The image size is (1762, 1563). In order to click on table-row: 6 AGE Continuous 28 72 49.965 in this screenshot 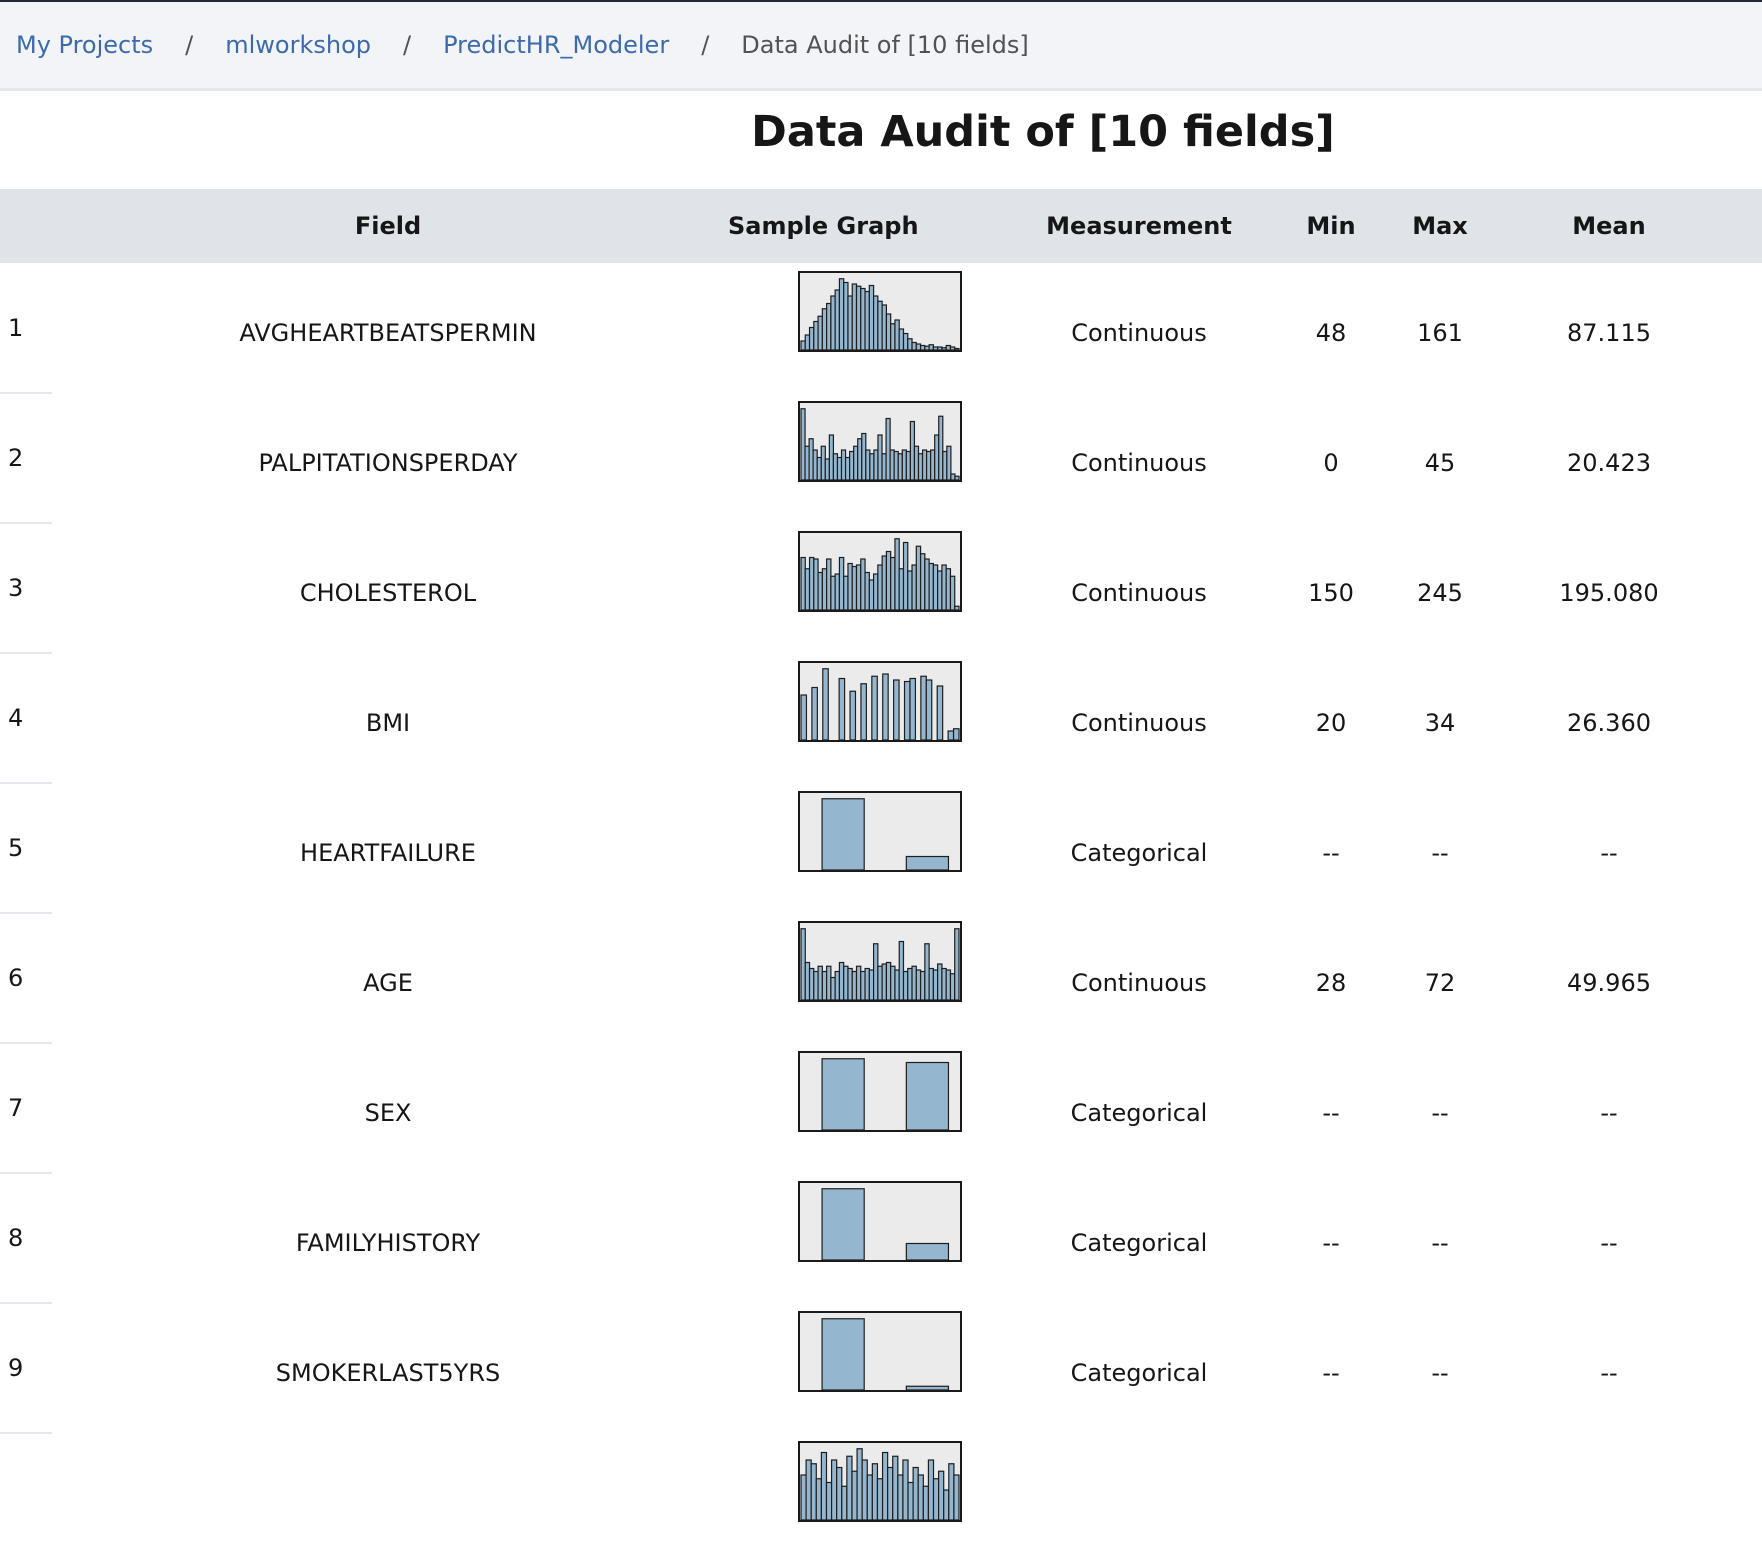, I will do `click(881, 978)`.